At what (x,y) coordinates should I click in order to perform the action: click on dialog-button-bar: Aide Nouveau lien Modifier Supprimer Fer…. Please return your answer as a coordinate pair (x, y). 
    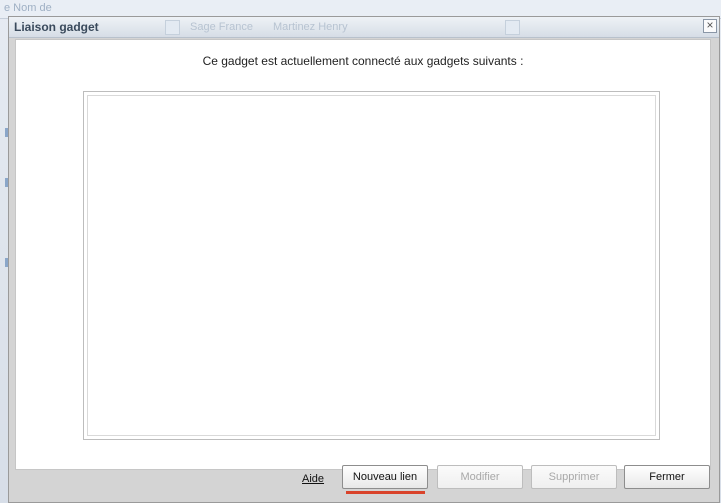
    Looking at the image, I should click on (364, 474).